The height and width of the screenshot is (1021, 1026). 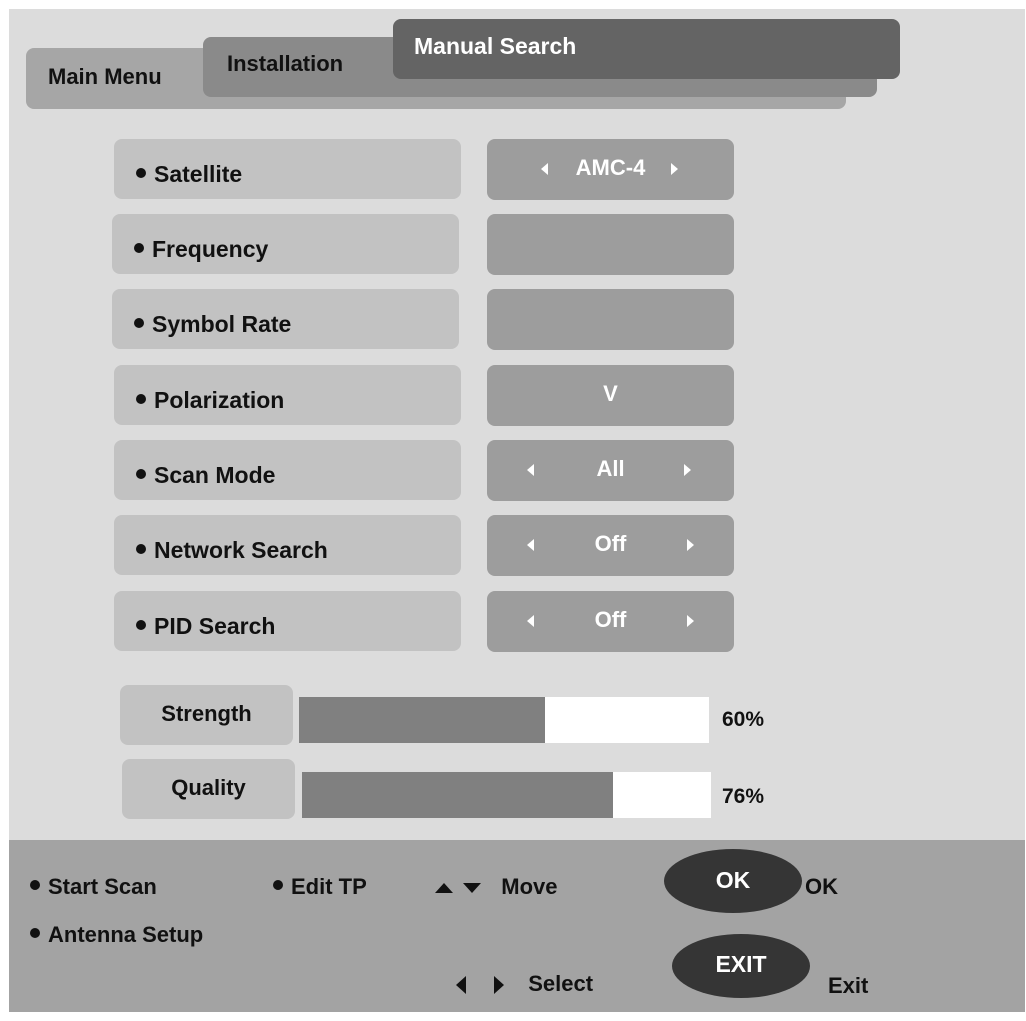 What do you see at coordinates (222, 324) in the screenshot?
I see `setting-label: Symbol Rate` at bounding box center [222, 324].